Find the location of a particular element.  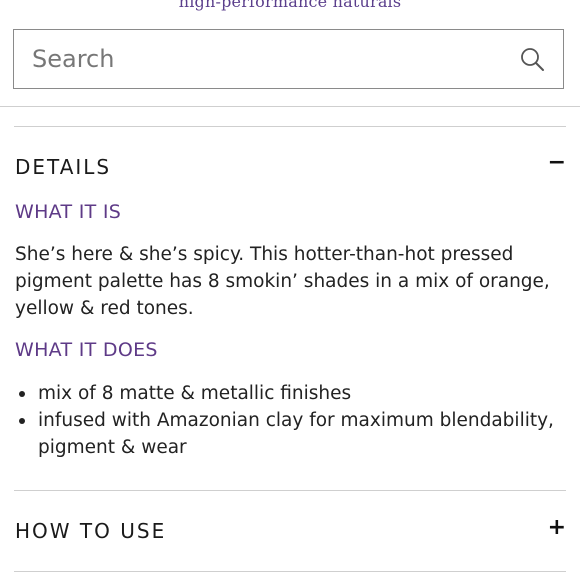

how-to-use-title: HOW TO USE is located at coordinates (90, 531).